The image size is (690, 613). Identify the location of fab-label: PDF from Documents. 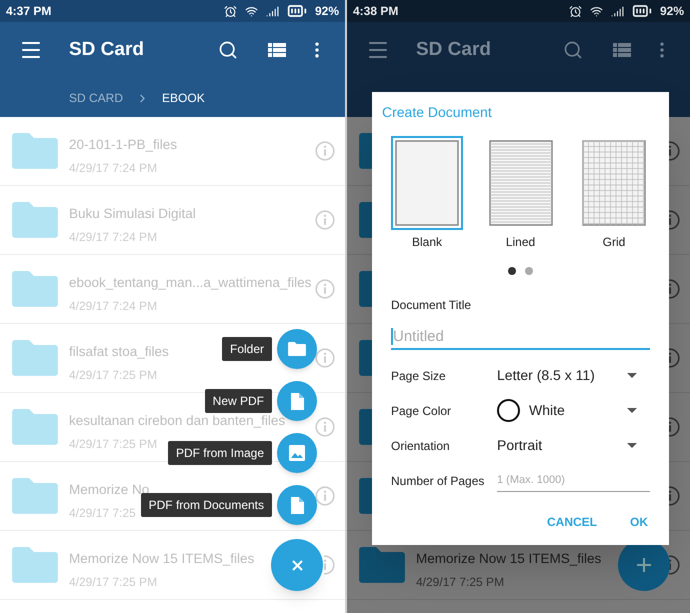
(206, 505).